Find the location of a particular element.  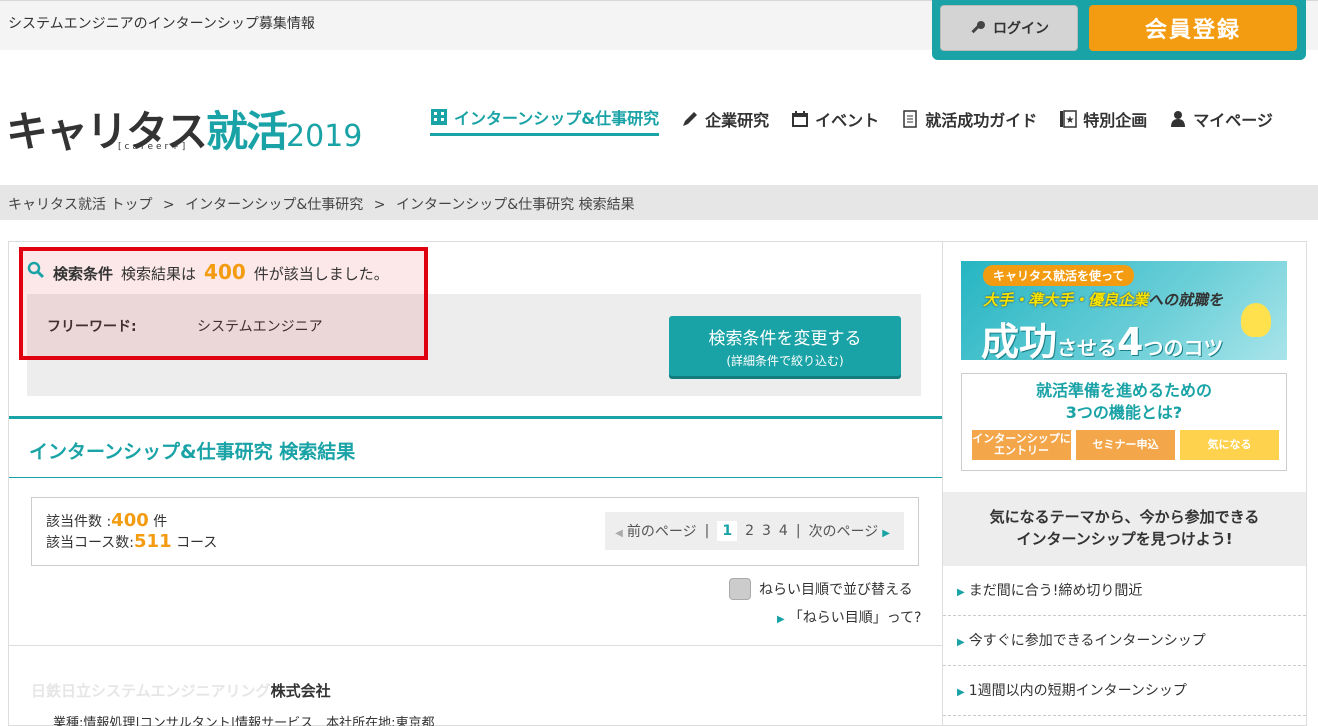

nav-mypage: マイページ is located at coordinates (1221, 119).